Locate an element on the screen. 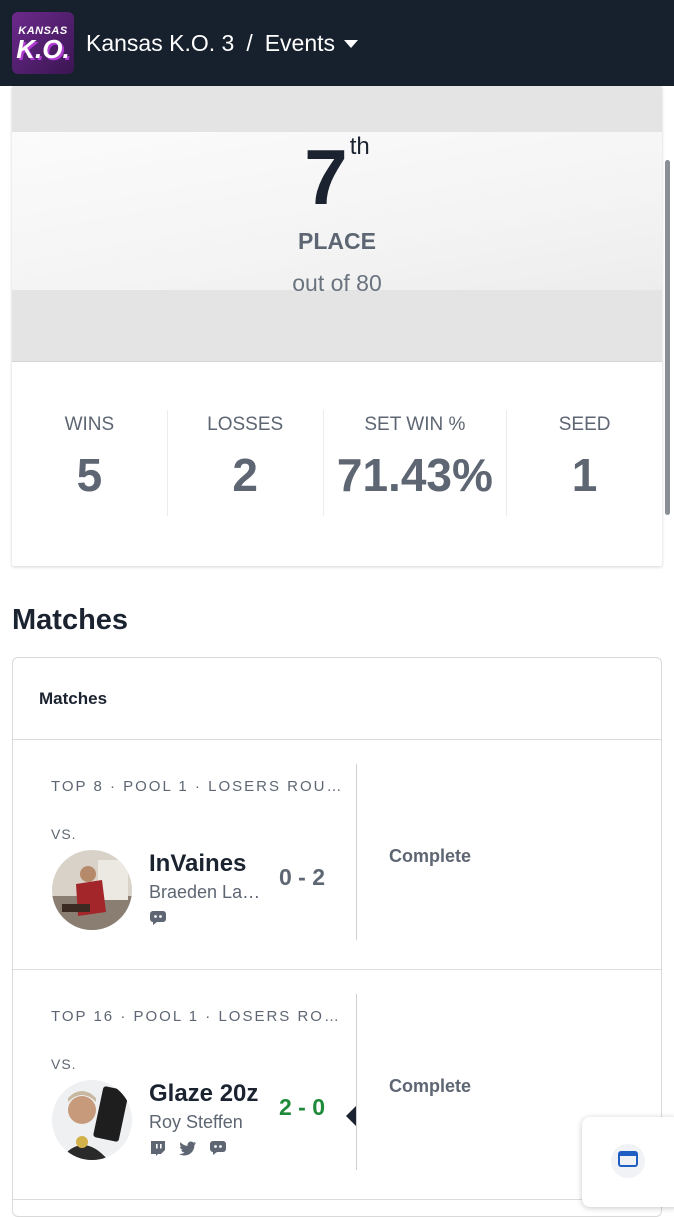  stat-label: SEED is located at coordinates (584, 424).